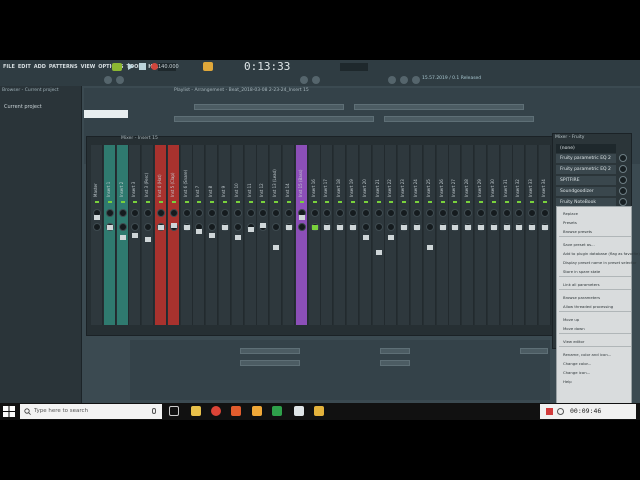  What do you see at coordinates (581, 297) in the screenshot?
I see `context-menu-item: Browse parameters` at bounding box center [581, 297].